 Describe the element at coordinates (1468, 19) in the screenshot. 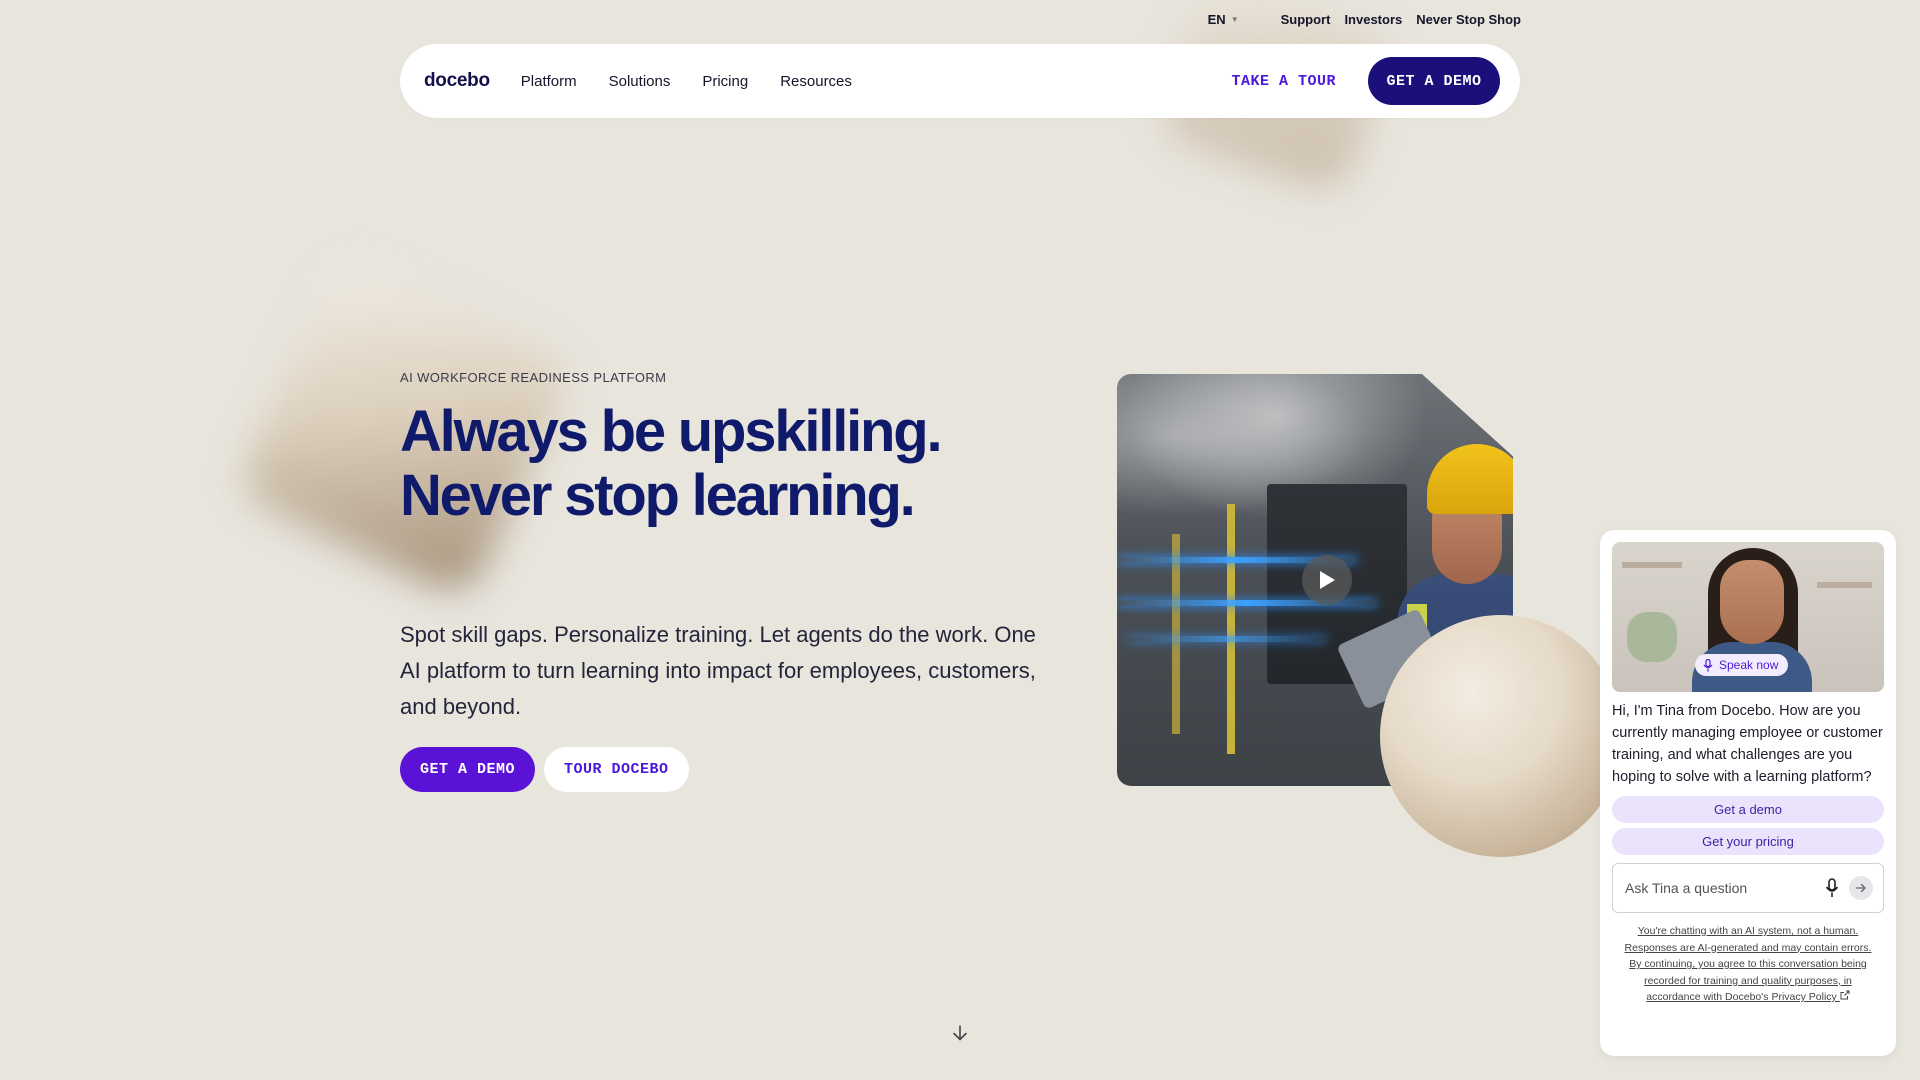

I see `never-stop-shop-link: Never Stop Shop` at that location.